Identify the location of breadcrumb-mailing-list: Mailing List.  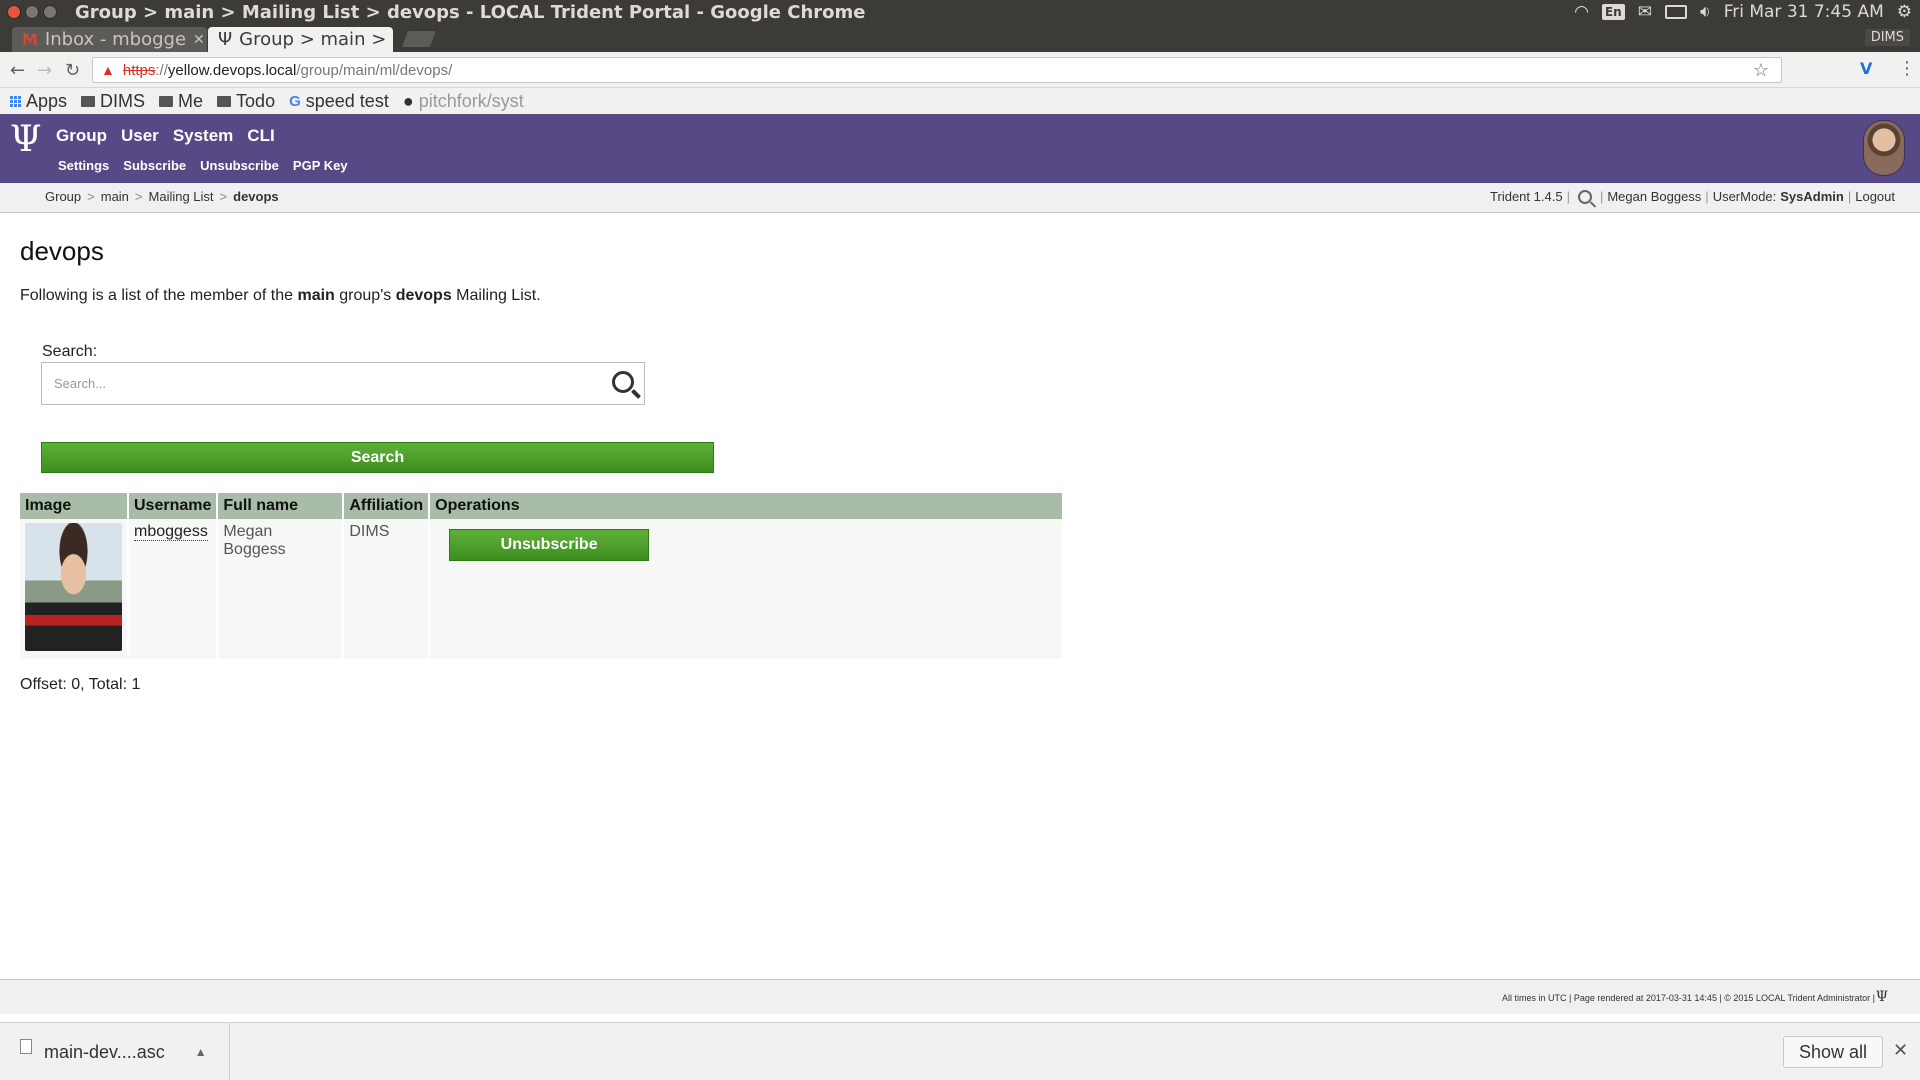
(181, 196).